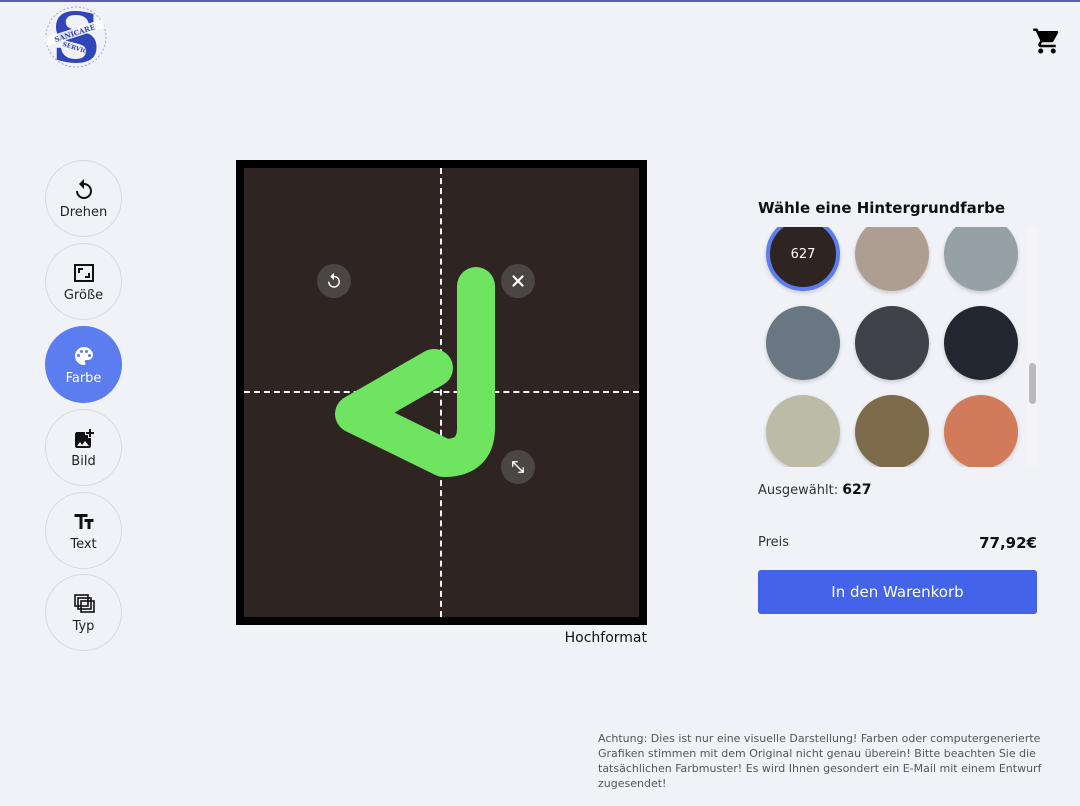  I want to click on tool-image-button: Bild, so click(83, 447).